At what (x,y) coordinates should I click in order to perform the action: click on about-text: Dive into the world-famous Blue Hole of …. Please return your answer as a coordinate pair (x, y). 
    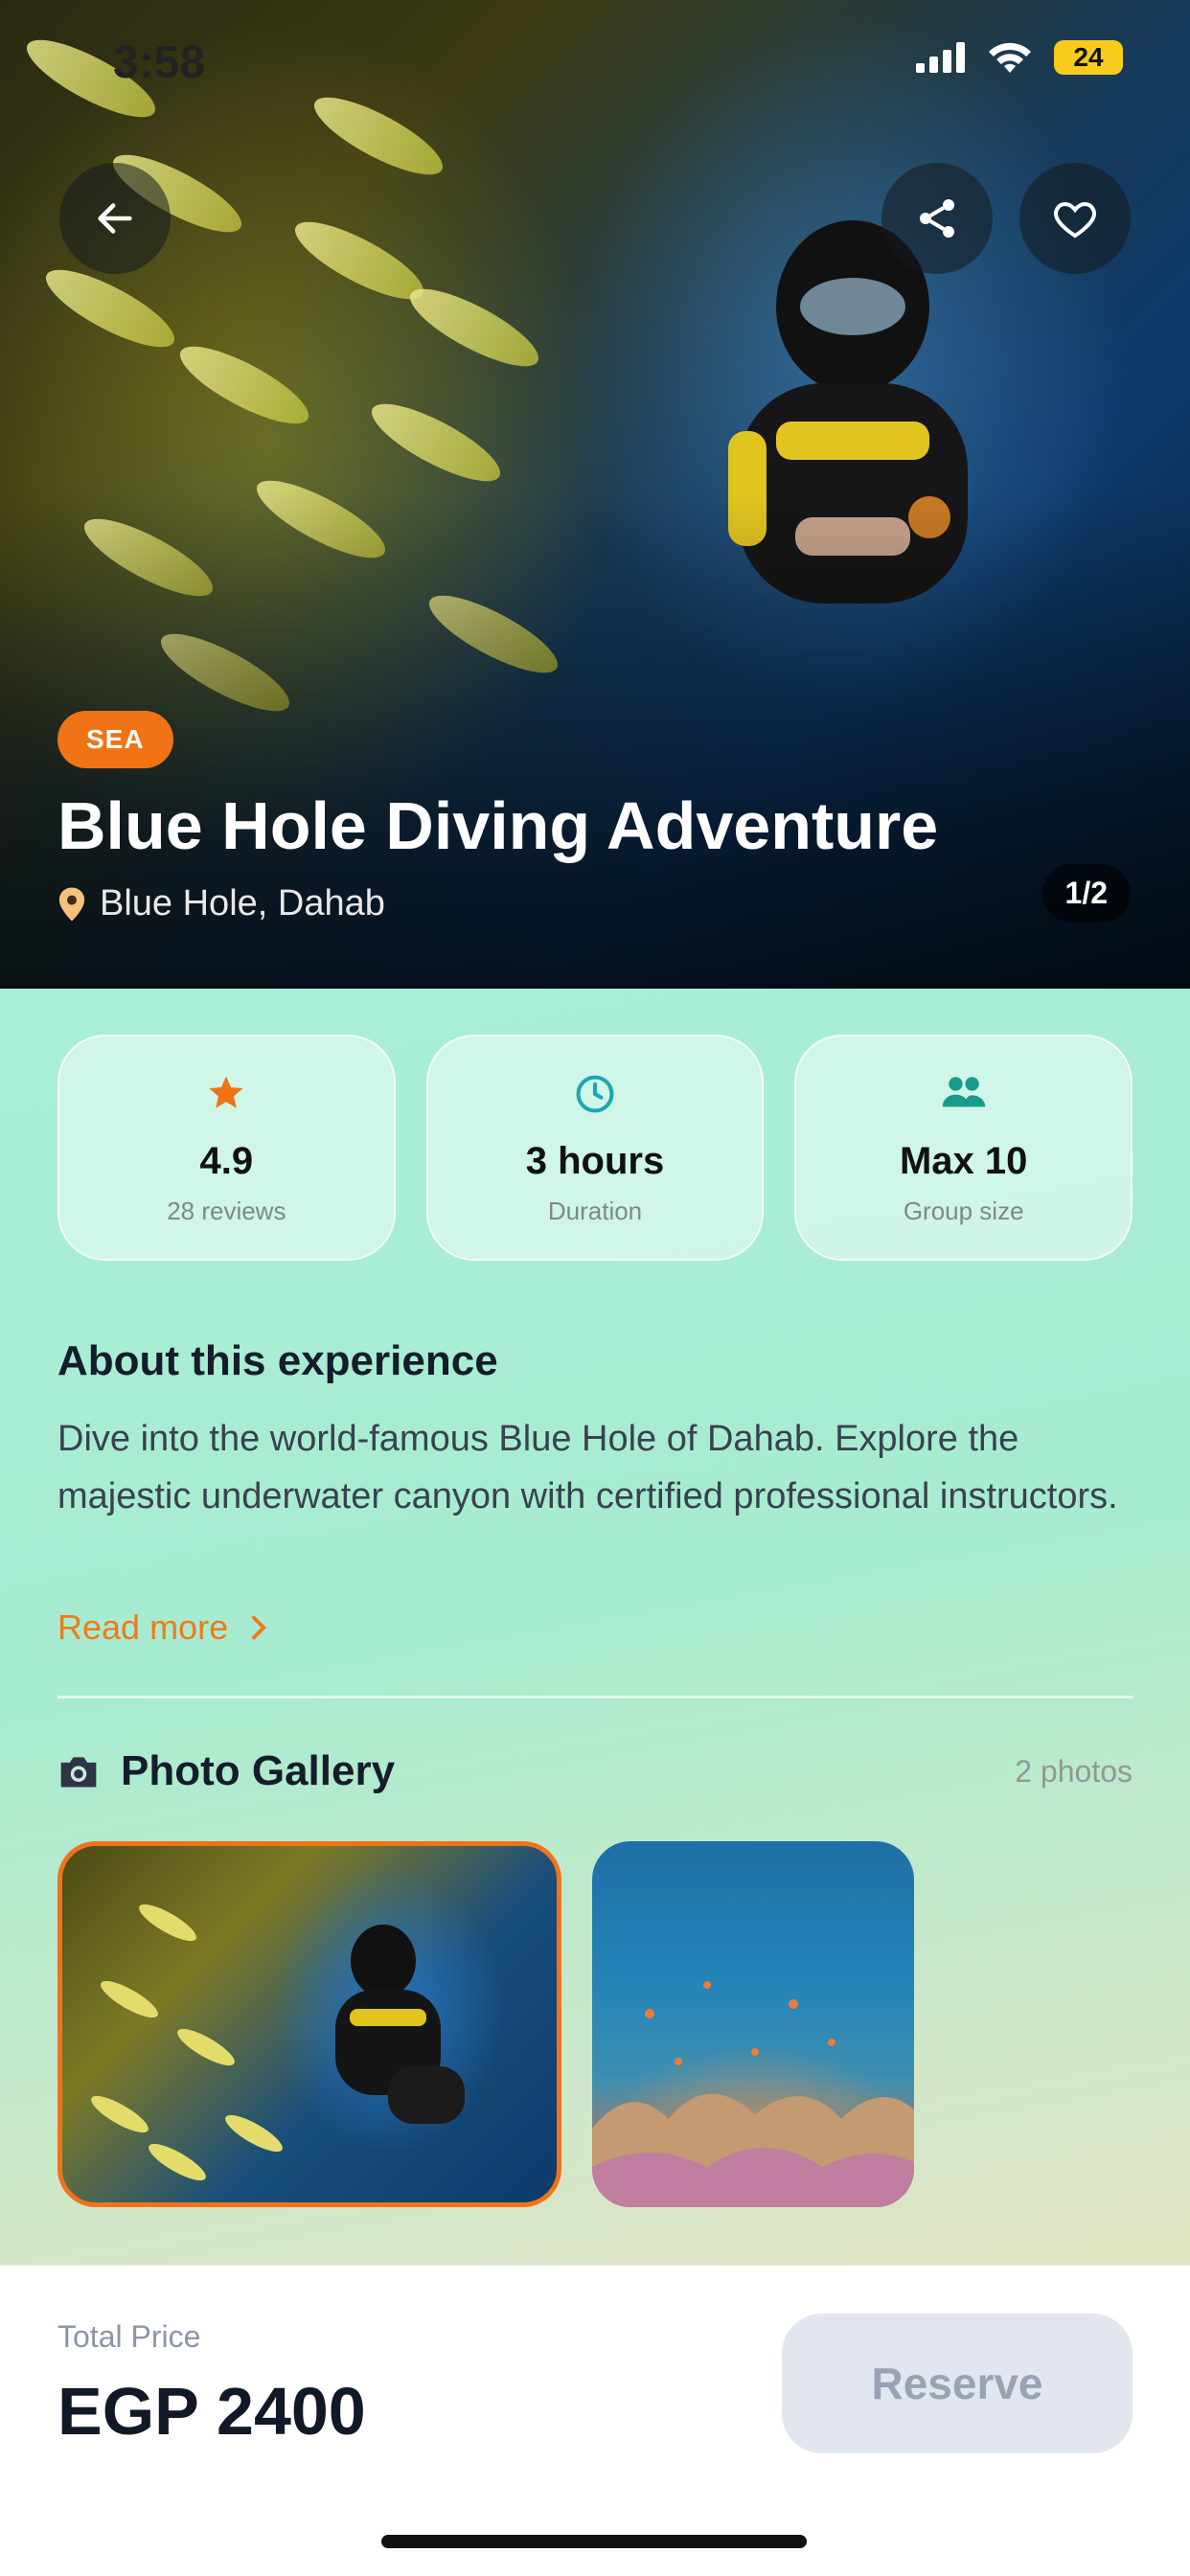
    Looking at the image, I should click on (588, 1467).